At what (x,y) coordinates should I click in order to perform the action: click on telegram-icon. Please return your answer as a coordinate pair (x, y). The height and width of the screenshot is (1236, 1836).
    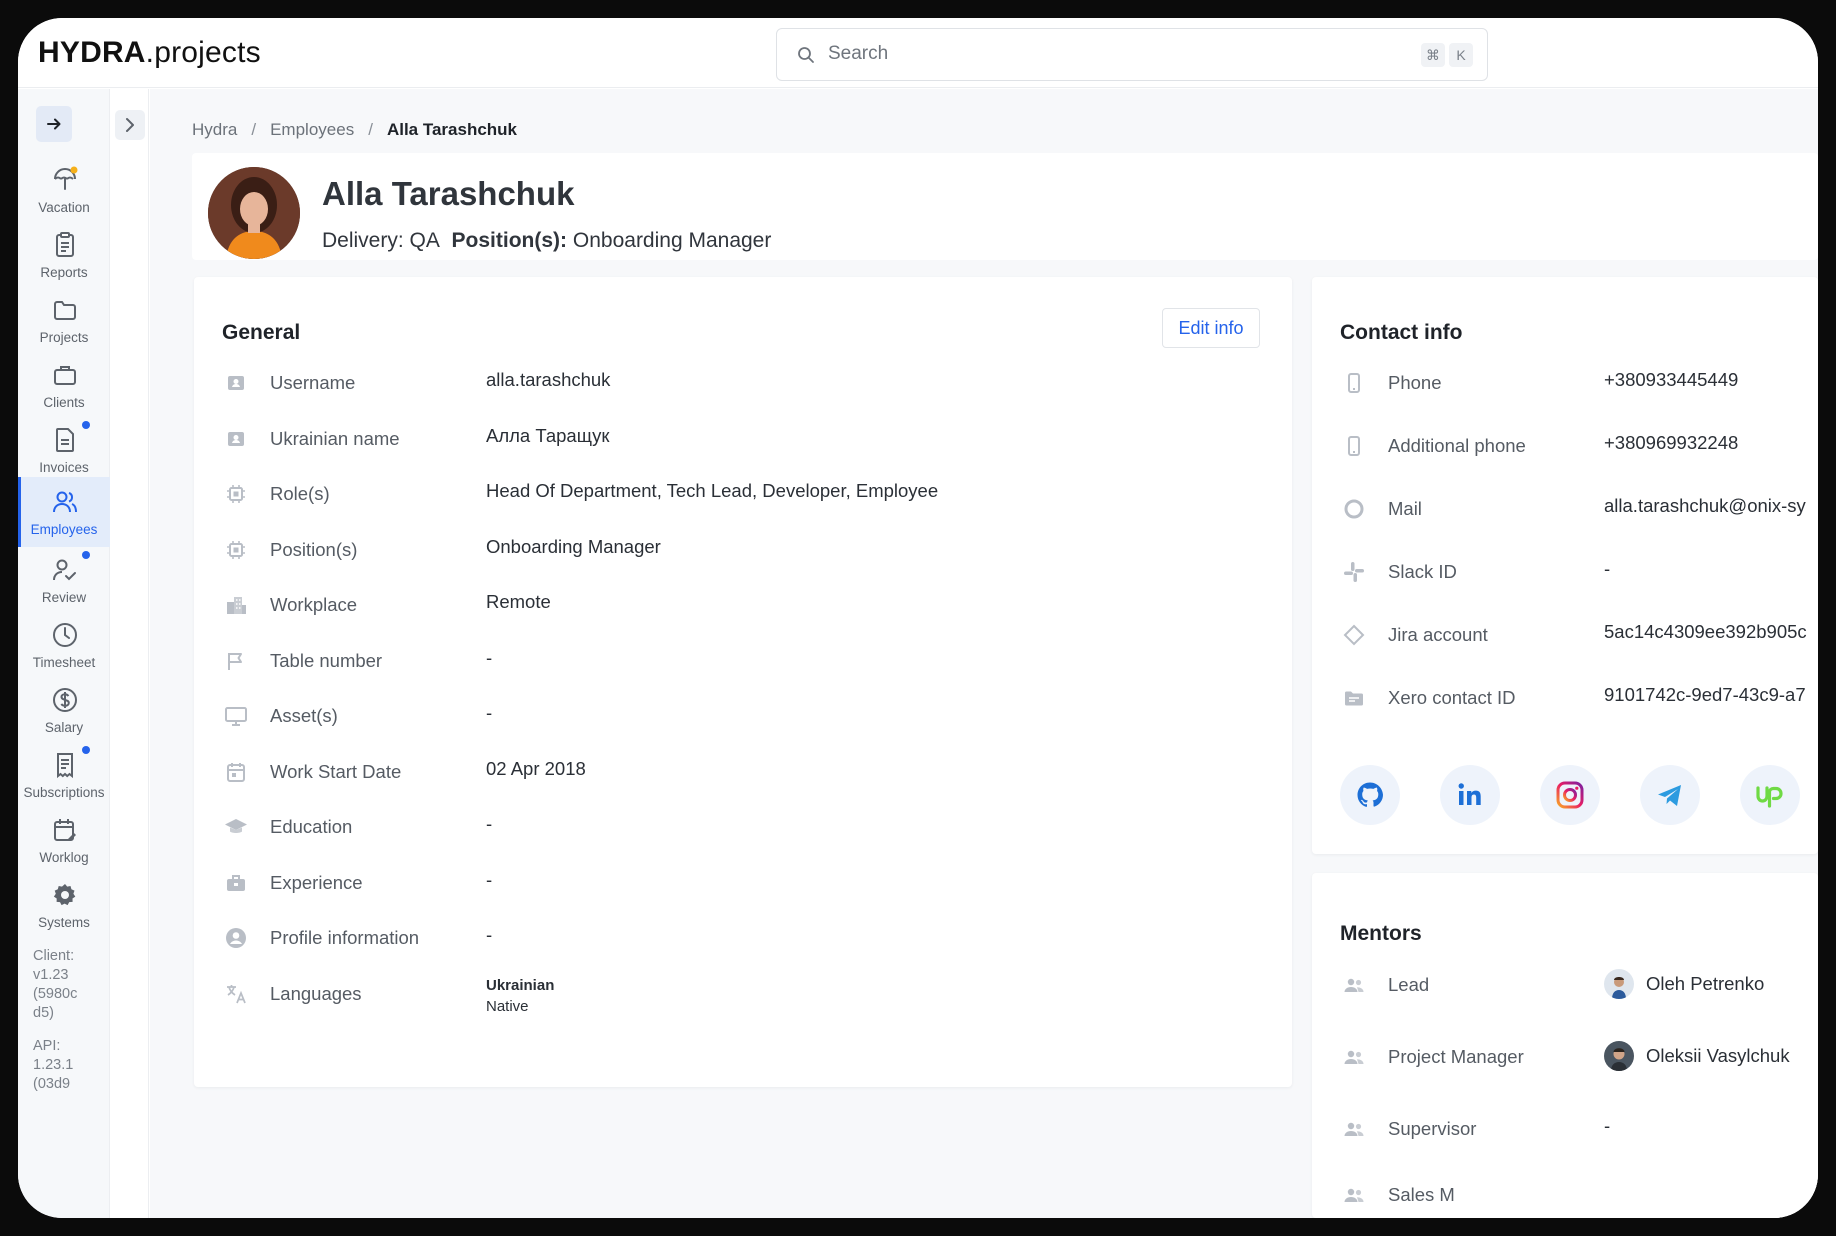
    Looking at the image, I should click on (1669, 795).